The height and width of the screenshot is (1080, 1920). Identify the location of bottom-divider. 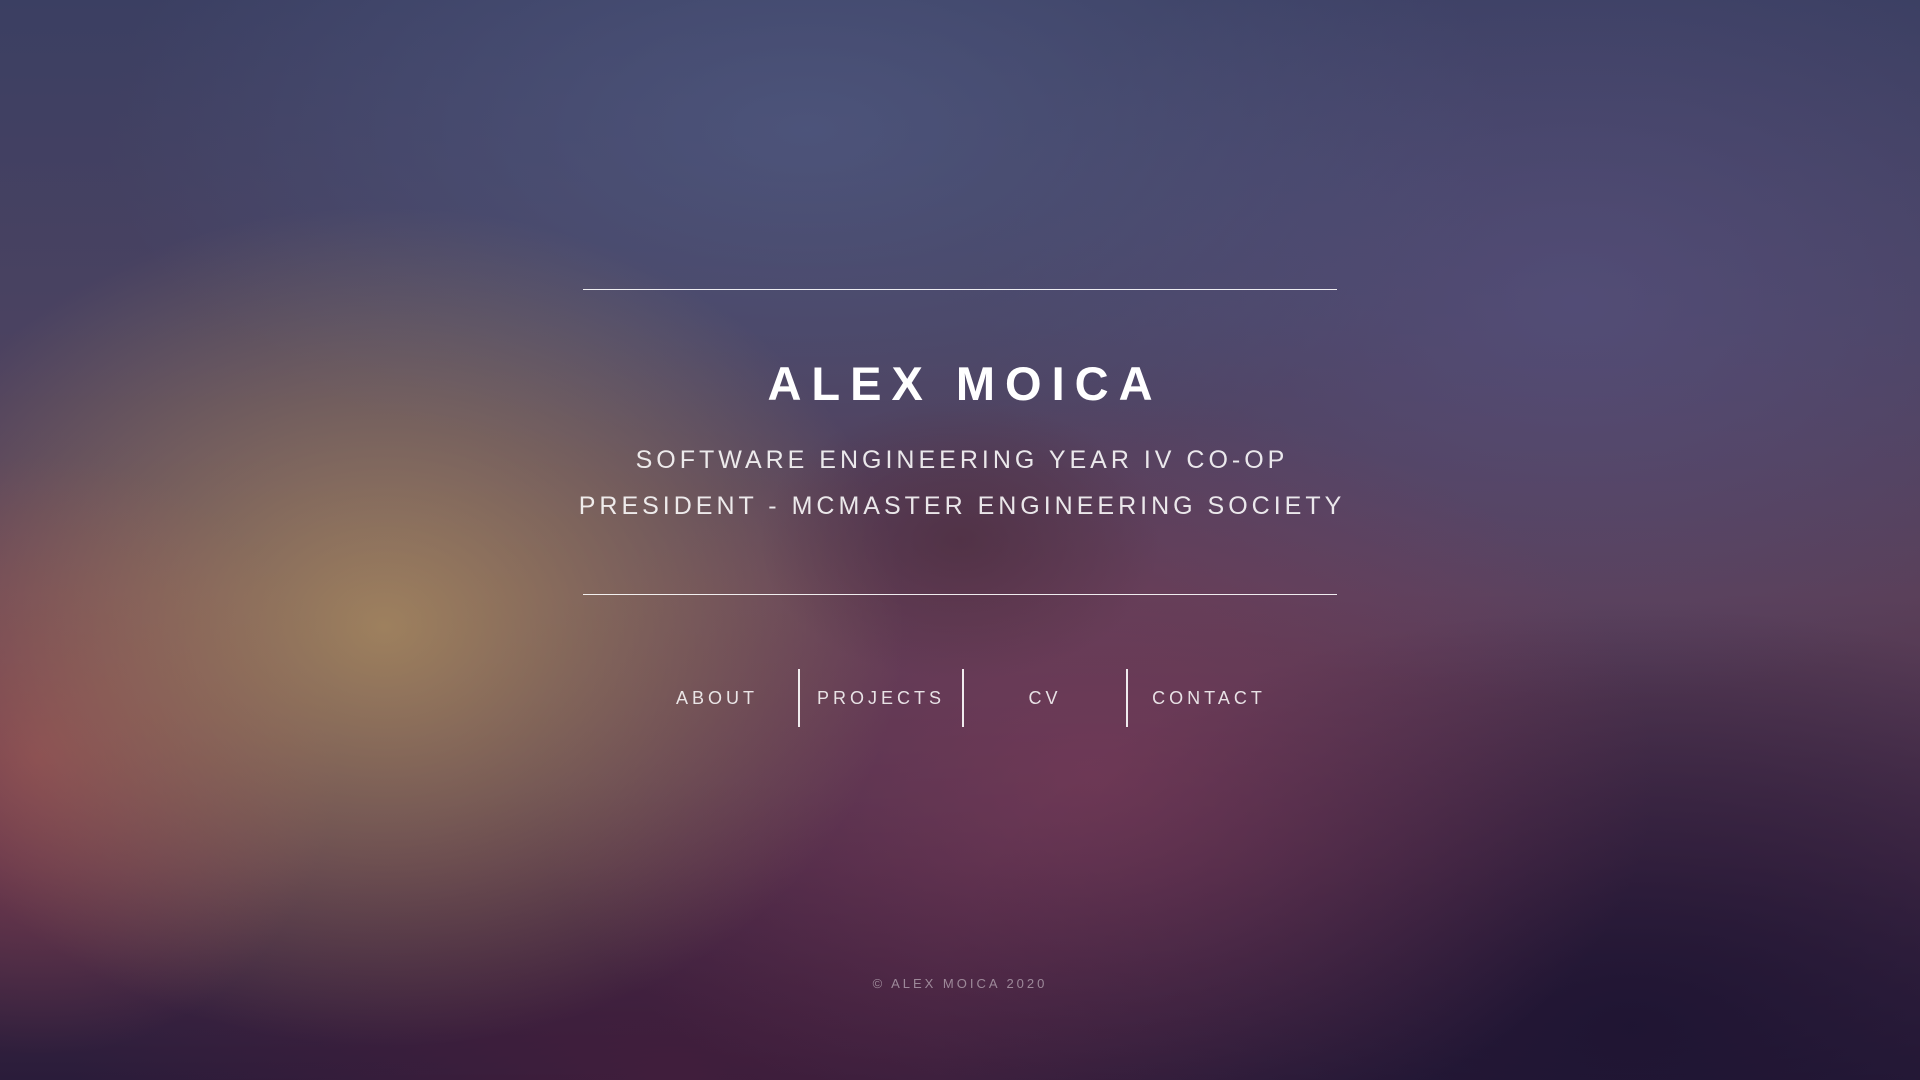
(960, 594).